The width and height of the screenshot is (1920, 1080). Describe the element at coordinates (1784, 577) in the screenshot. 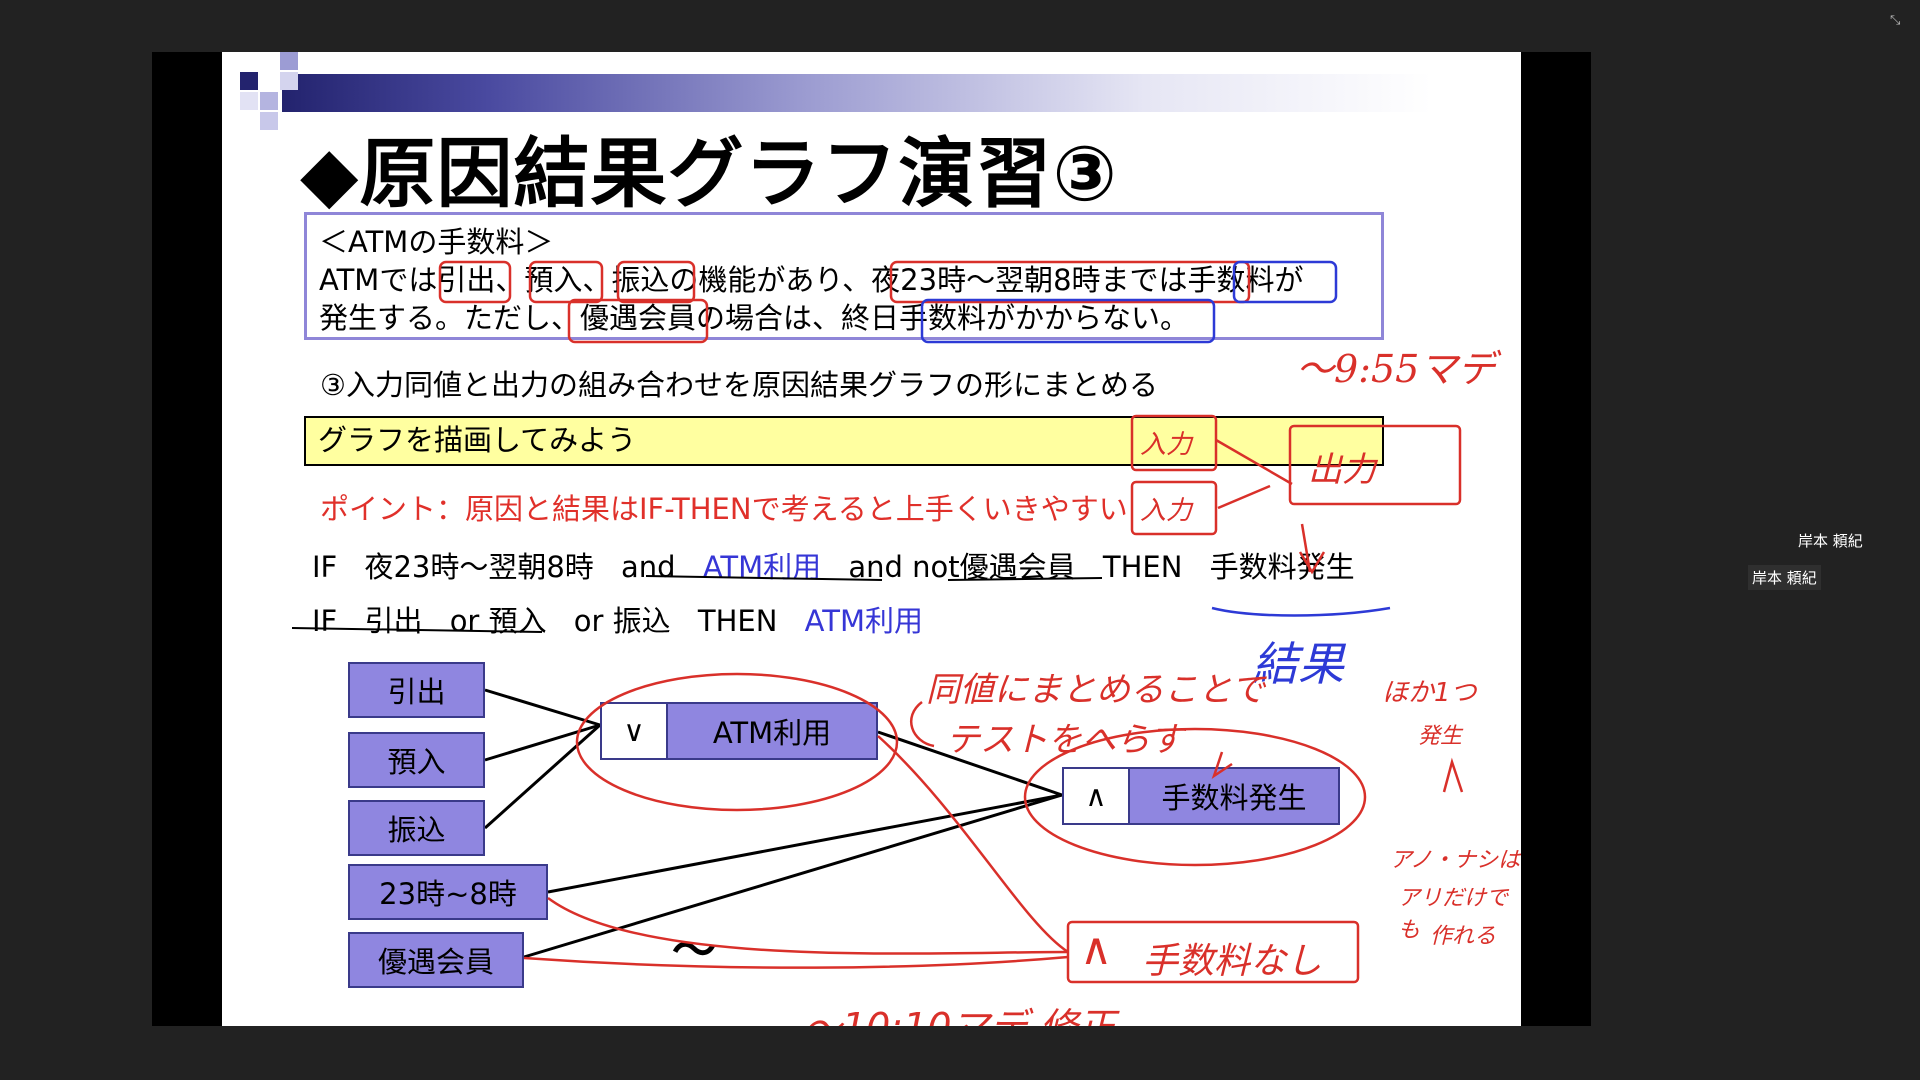

I see `participant-name-label: 岸本 頼紀` at that location.